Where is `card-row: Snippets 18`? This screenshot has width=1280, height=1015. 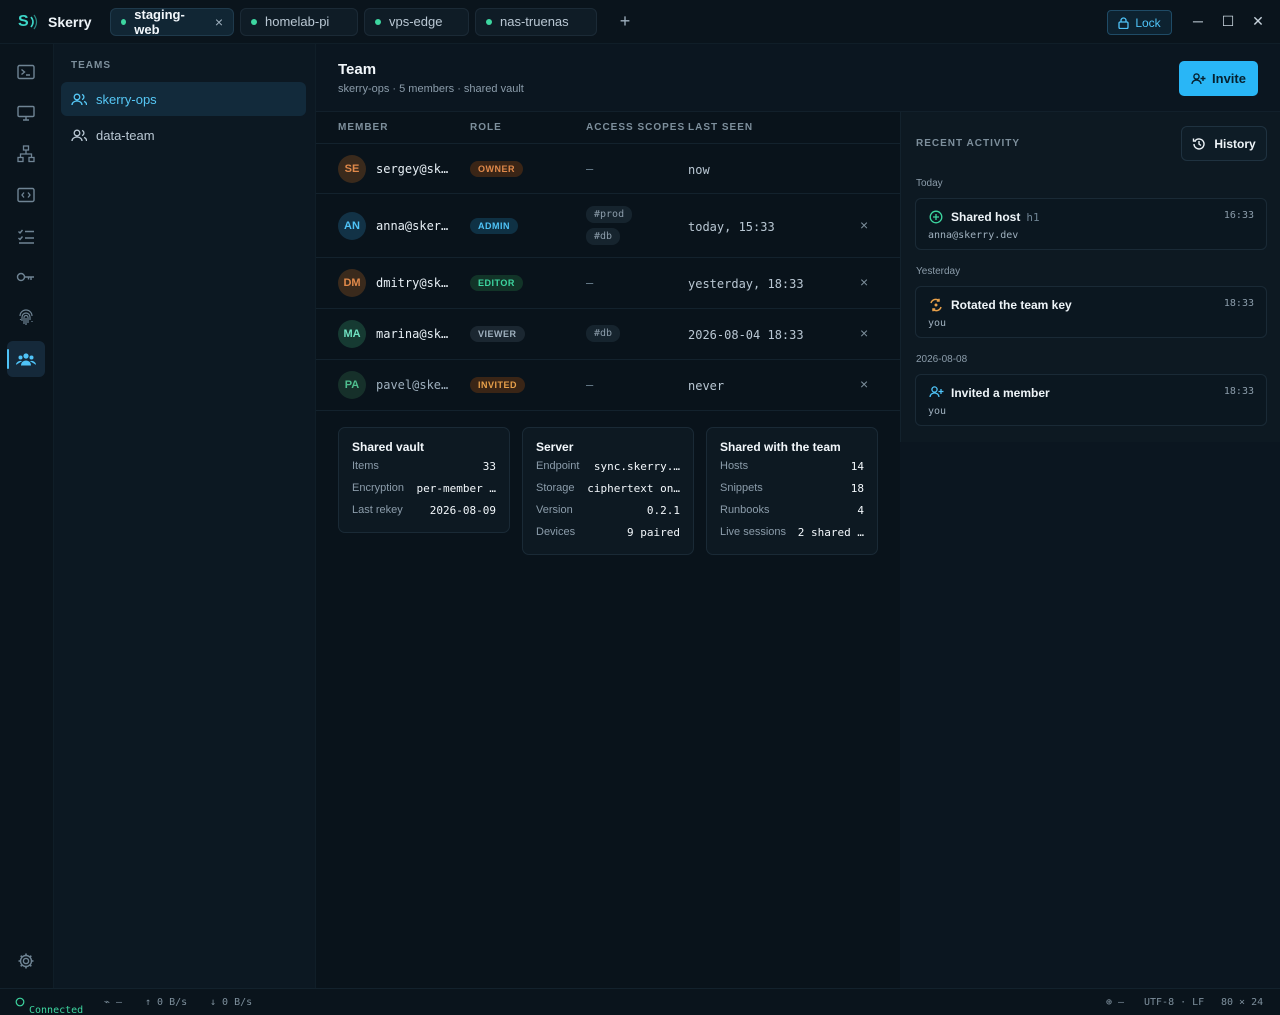 card-row: Snippets 18 is located at coordinates (792, 488).